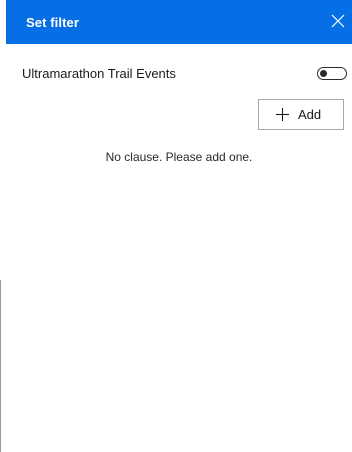 The image size is (352, 452). Describe the element at coordinates (0, 366) in the screenshot. I see `left-edge-border` at that location.